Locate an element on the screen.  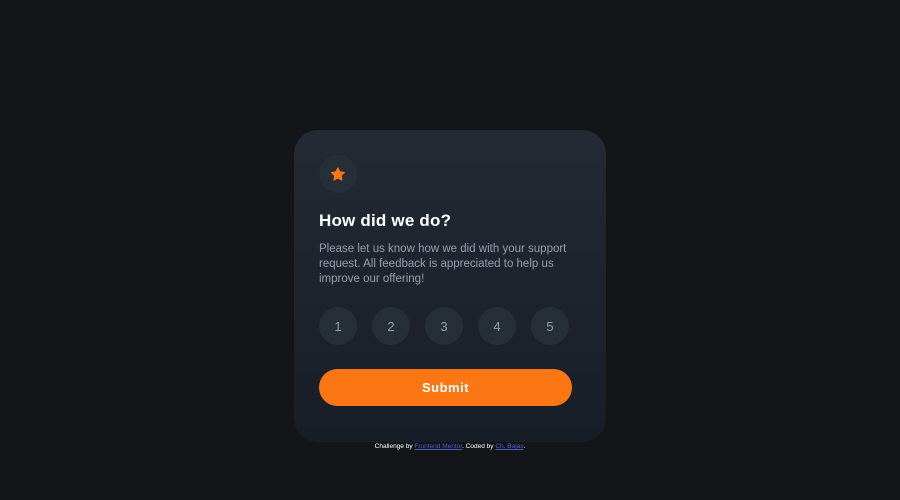
star-badge is located at coordinates (338, 174).